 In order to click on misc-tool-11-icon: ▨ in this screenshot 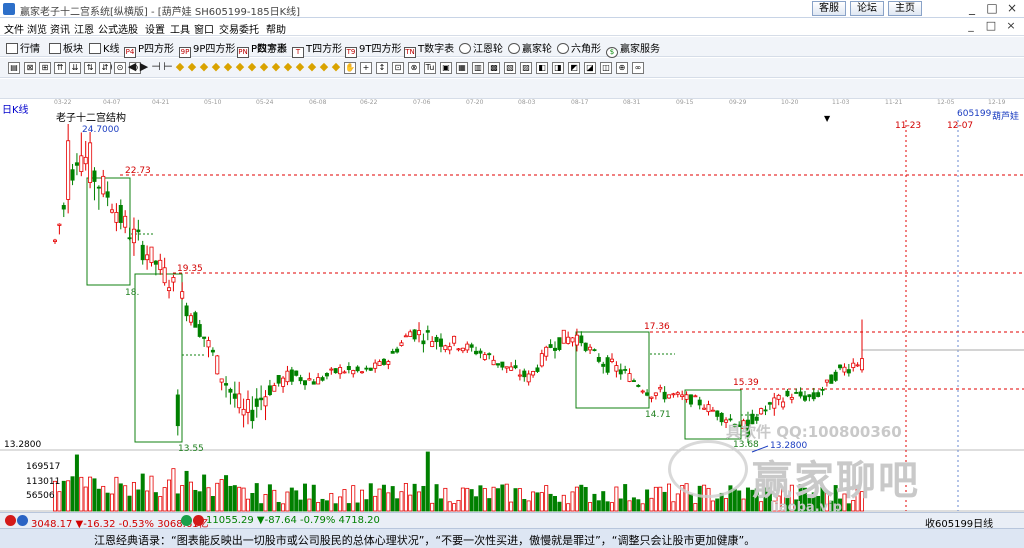, I will do `click(526, 68)`.